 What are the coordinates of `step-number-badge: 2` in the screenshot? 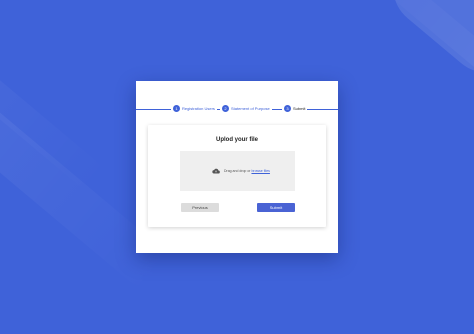 It's located at (225, 108).